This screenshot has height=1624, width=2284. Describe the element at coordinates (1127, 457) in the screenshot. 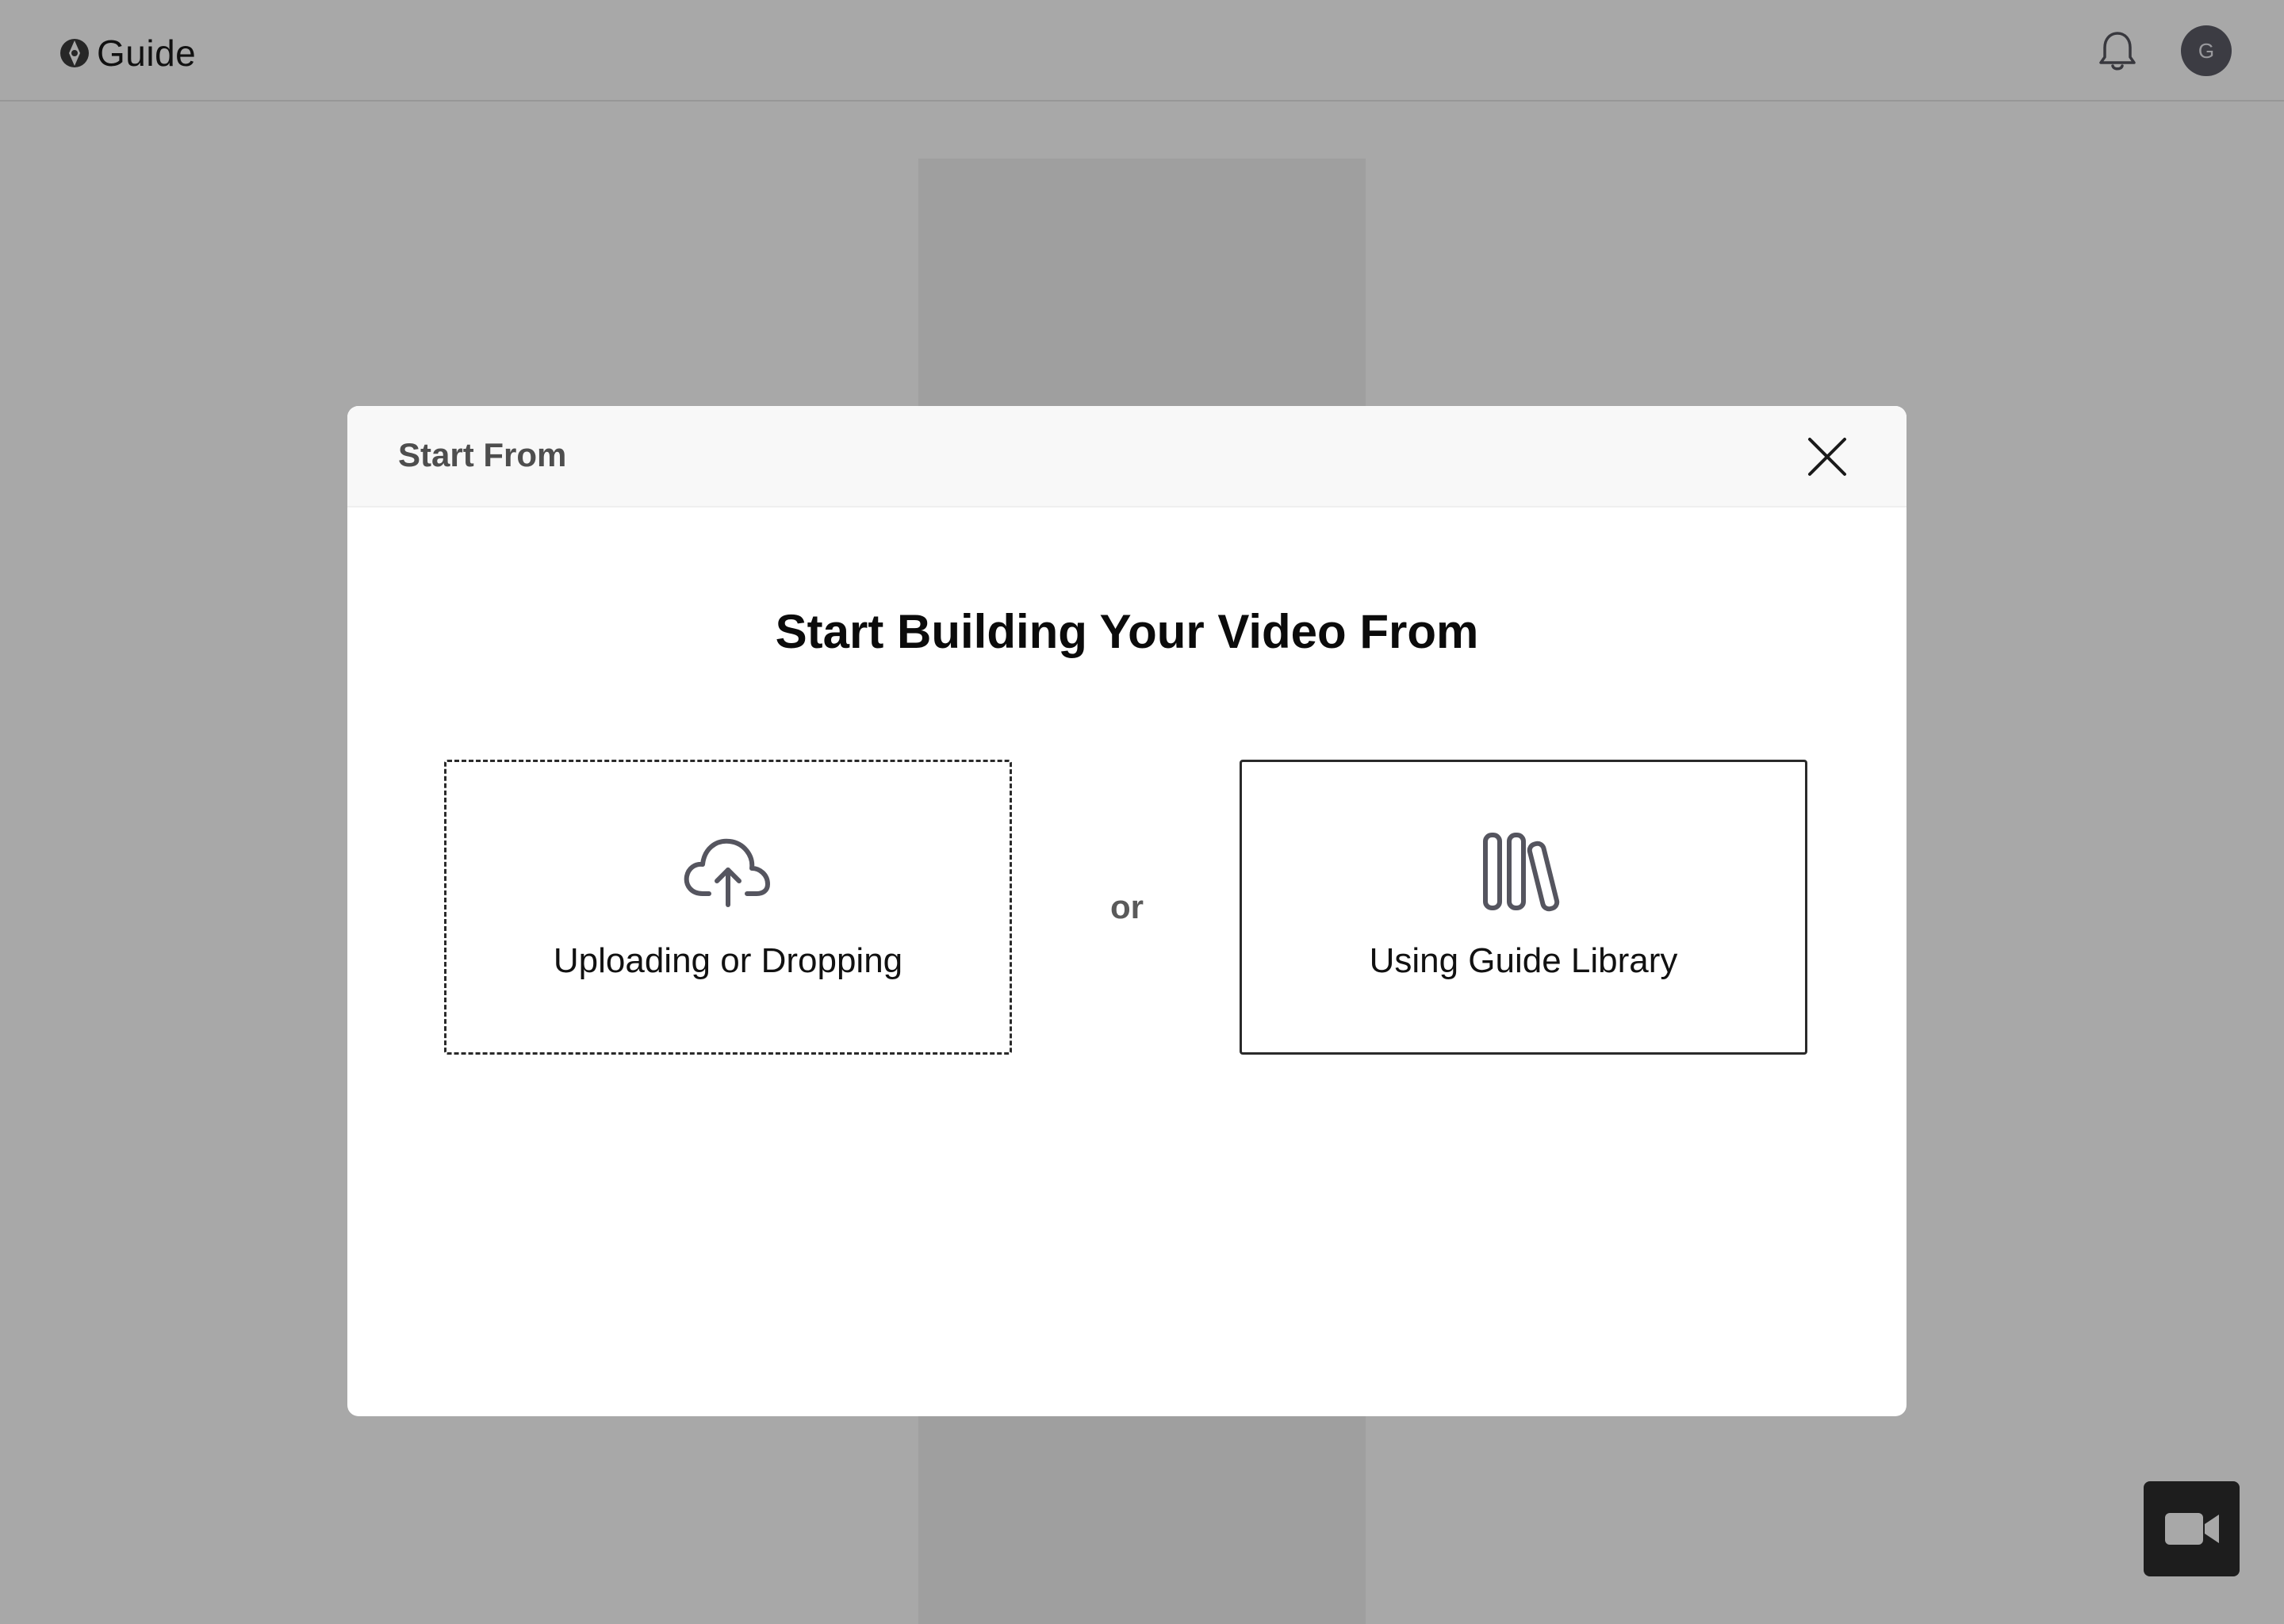

I see `dialog-header: Start From` at that location.